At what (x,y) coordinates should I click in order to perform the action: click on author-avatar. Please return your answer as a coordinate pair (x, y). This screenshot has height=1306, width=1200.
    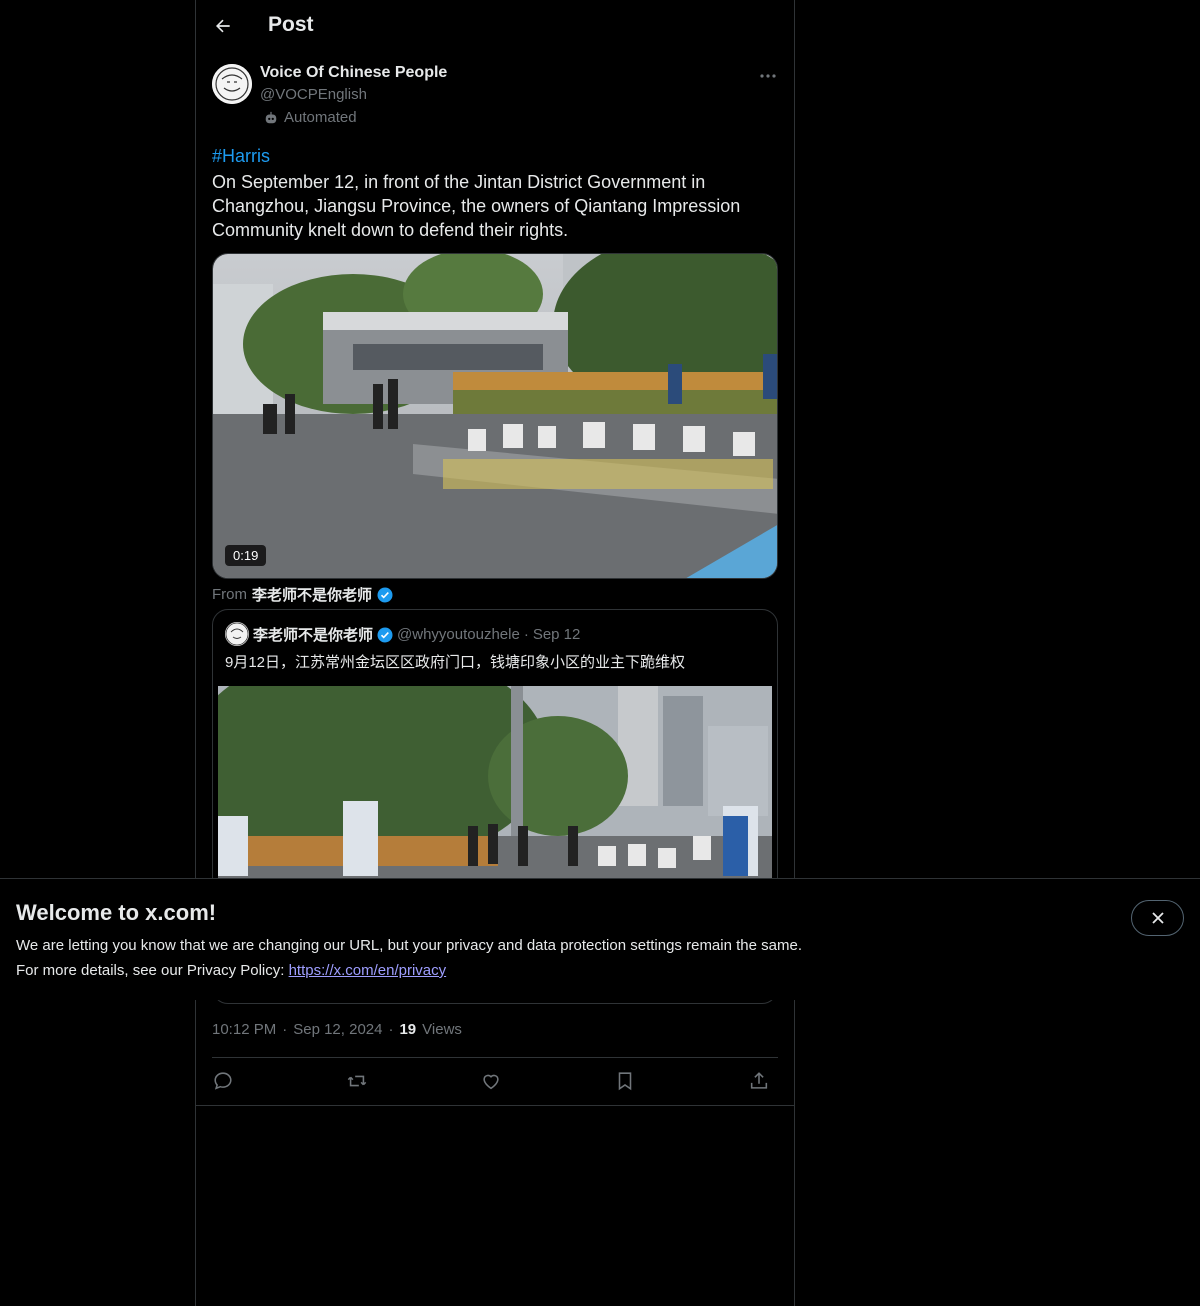
    Looking at the image, I should click on (232, 84).